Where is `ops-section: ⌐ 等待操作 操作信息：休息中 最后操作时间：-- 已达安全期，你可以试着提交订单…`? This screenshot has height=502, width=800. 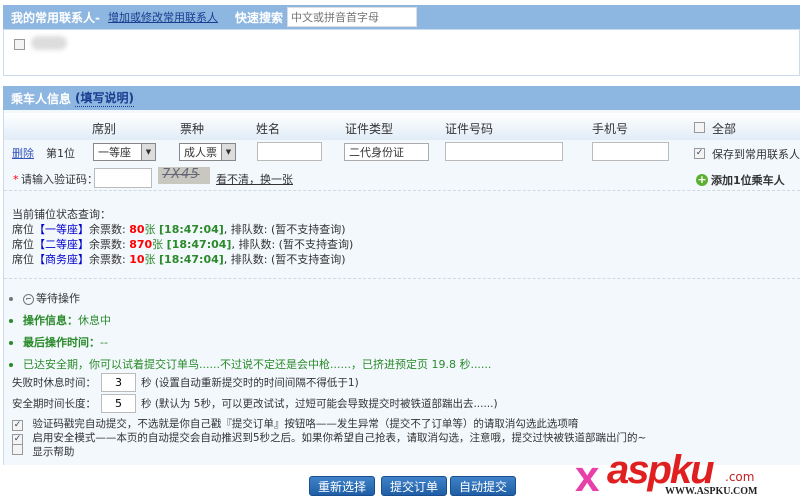
ops-section: ⌐ 等待操作 操作信息：休息中 最后操作时间：-- 已达安全期，你可以试着提交订单… is located at coordinates (250, 332).